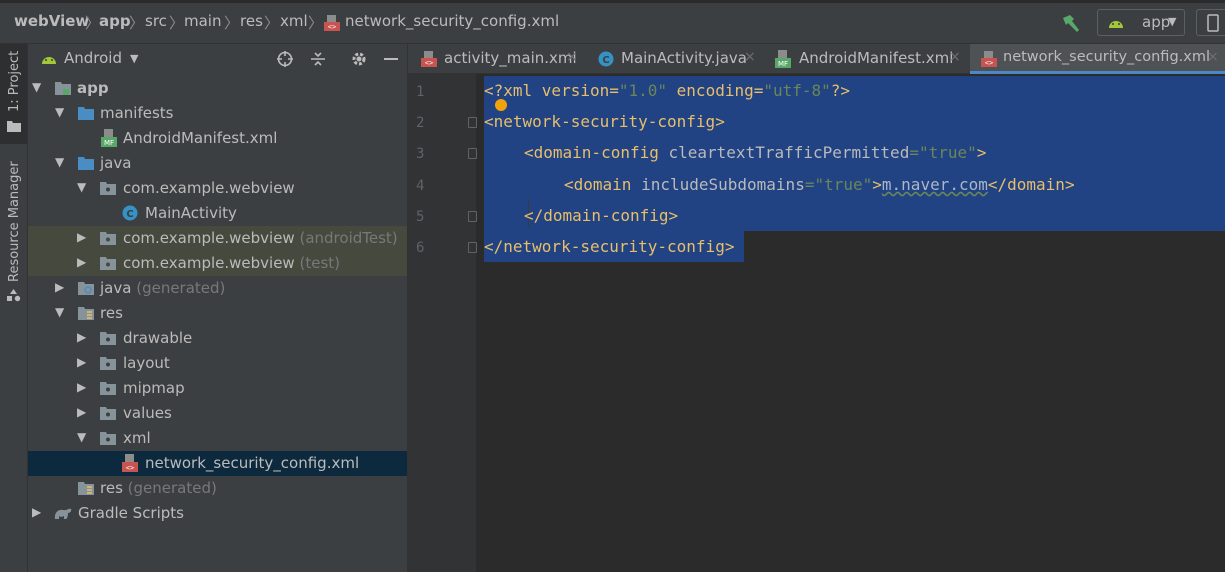 The image size is (1225, 572). I want to click on tree-item-label: xml, so click(137, 438).